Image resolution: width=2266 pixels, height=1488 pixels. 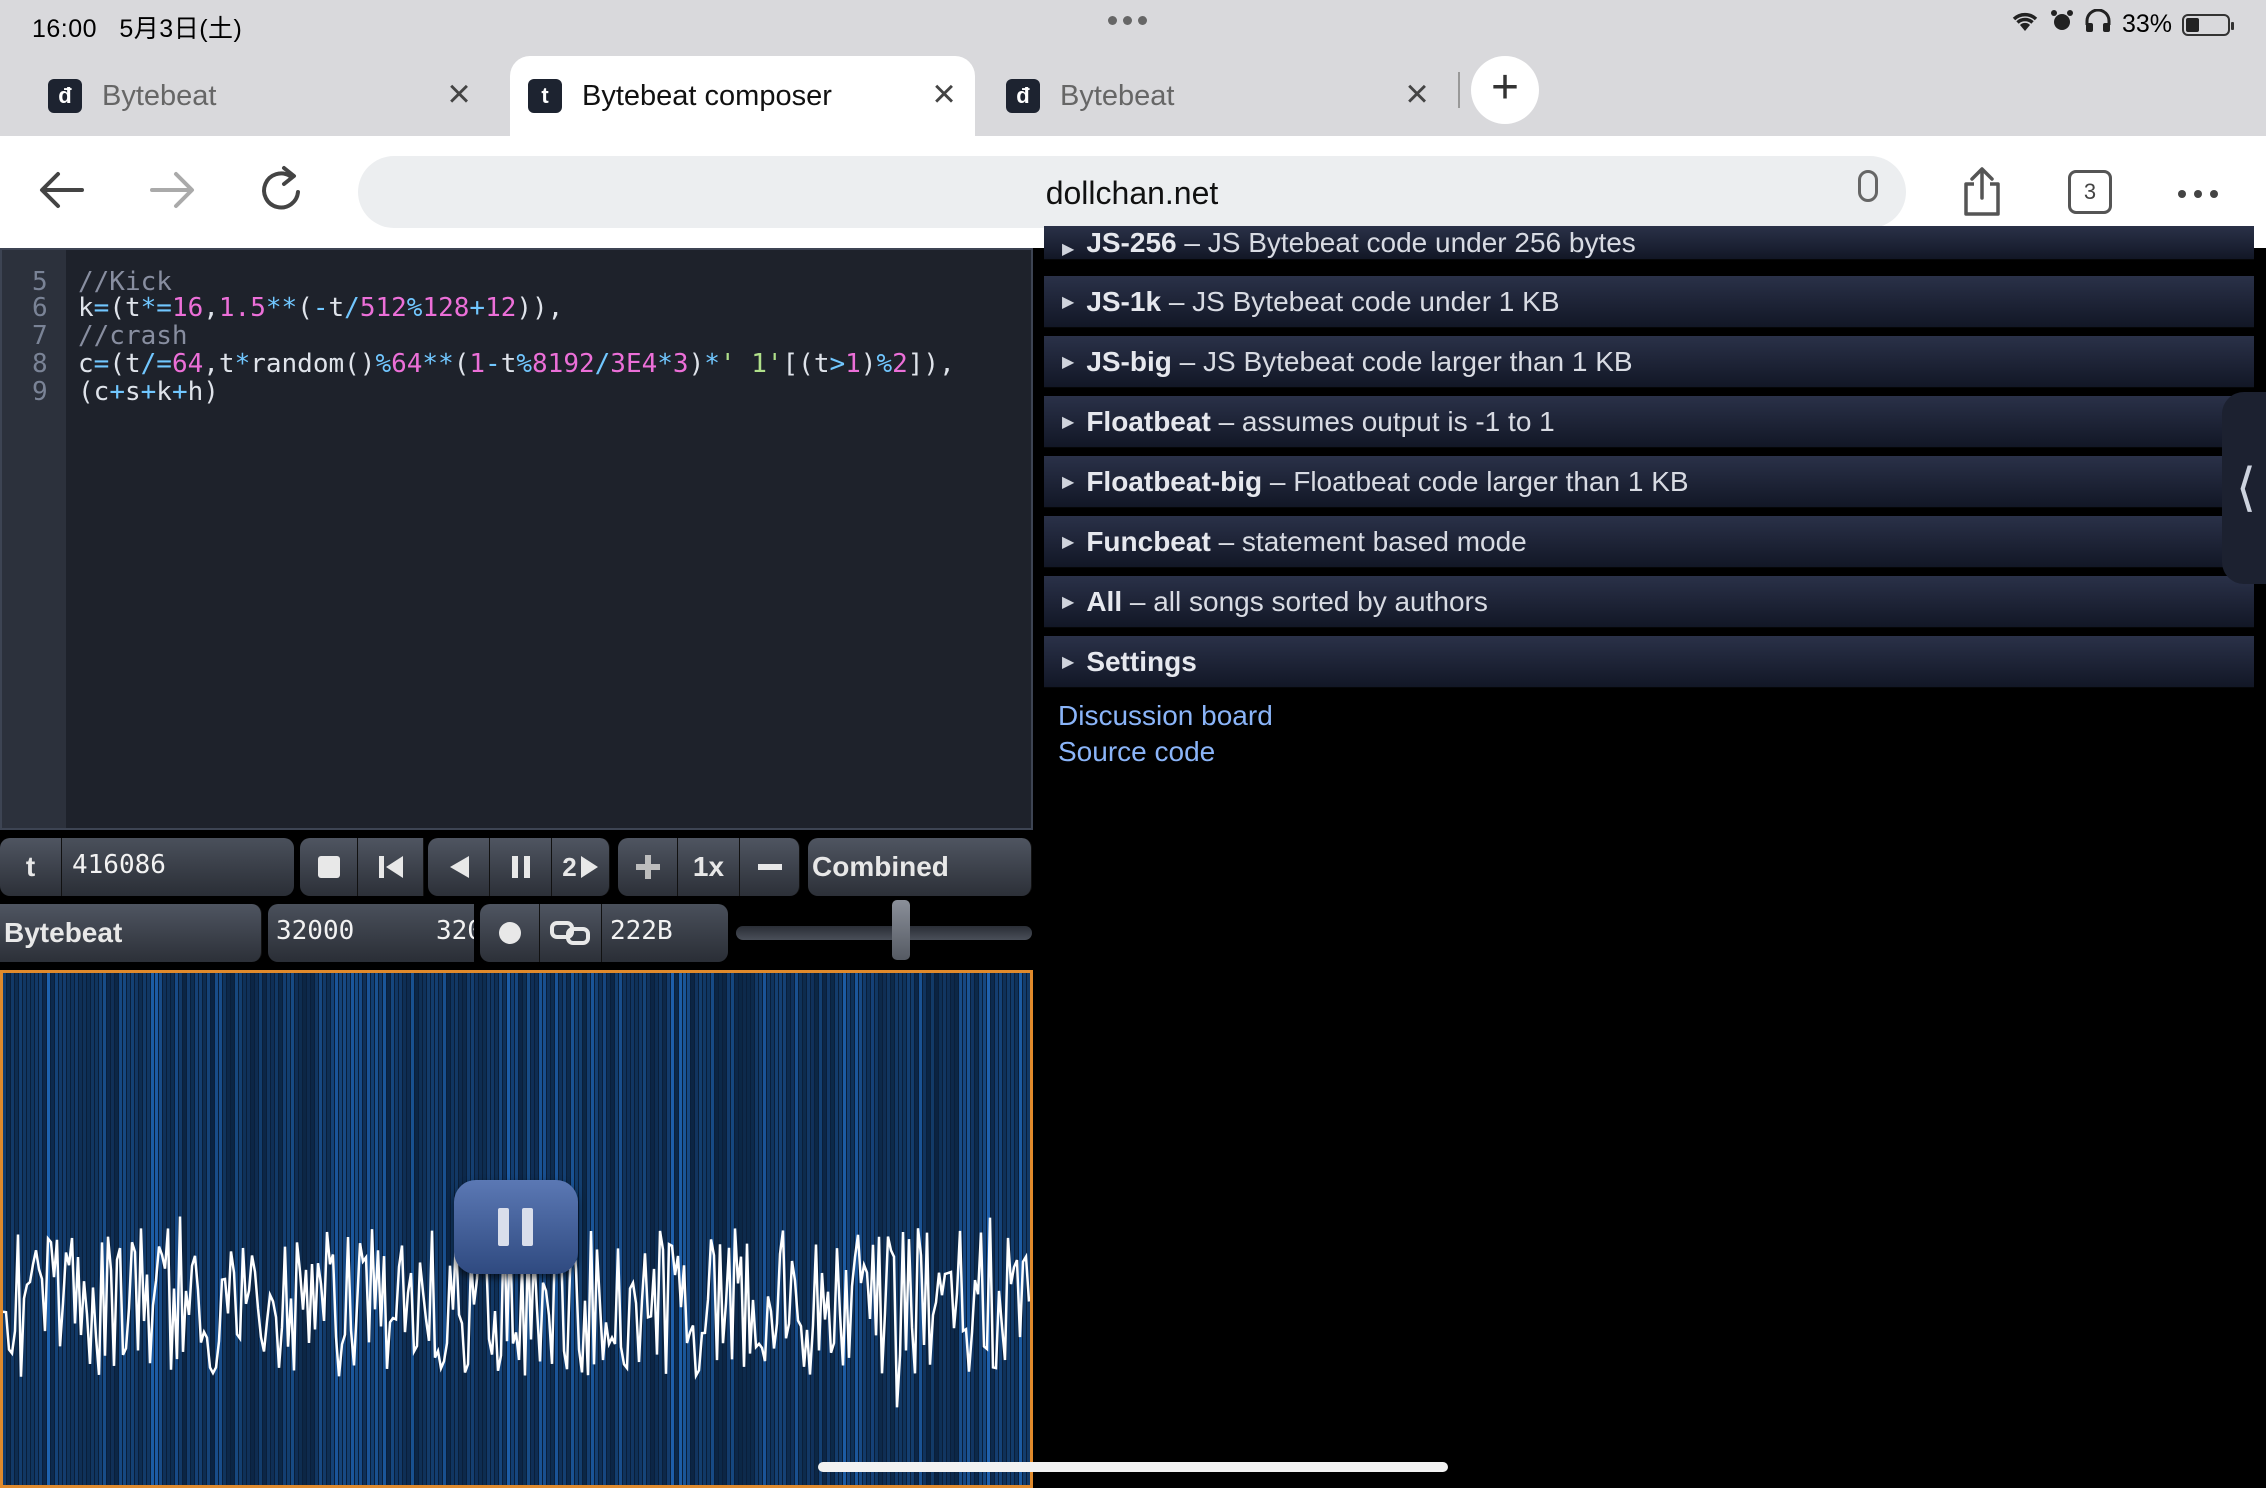 I want to click on headphones-icon, so click(x=2098, y=24).